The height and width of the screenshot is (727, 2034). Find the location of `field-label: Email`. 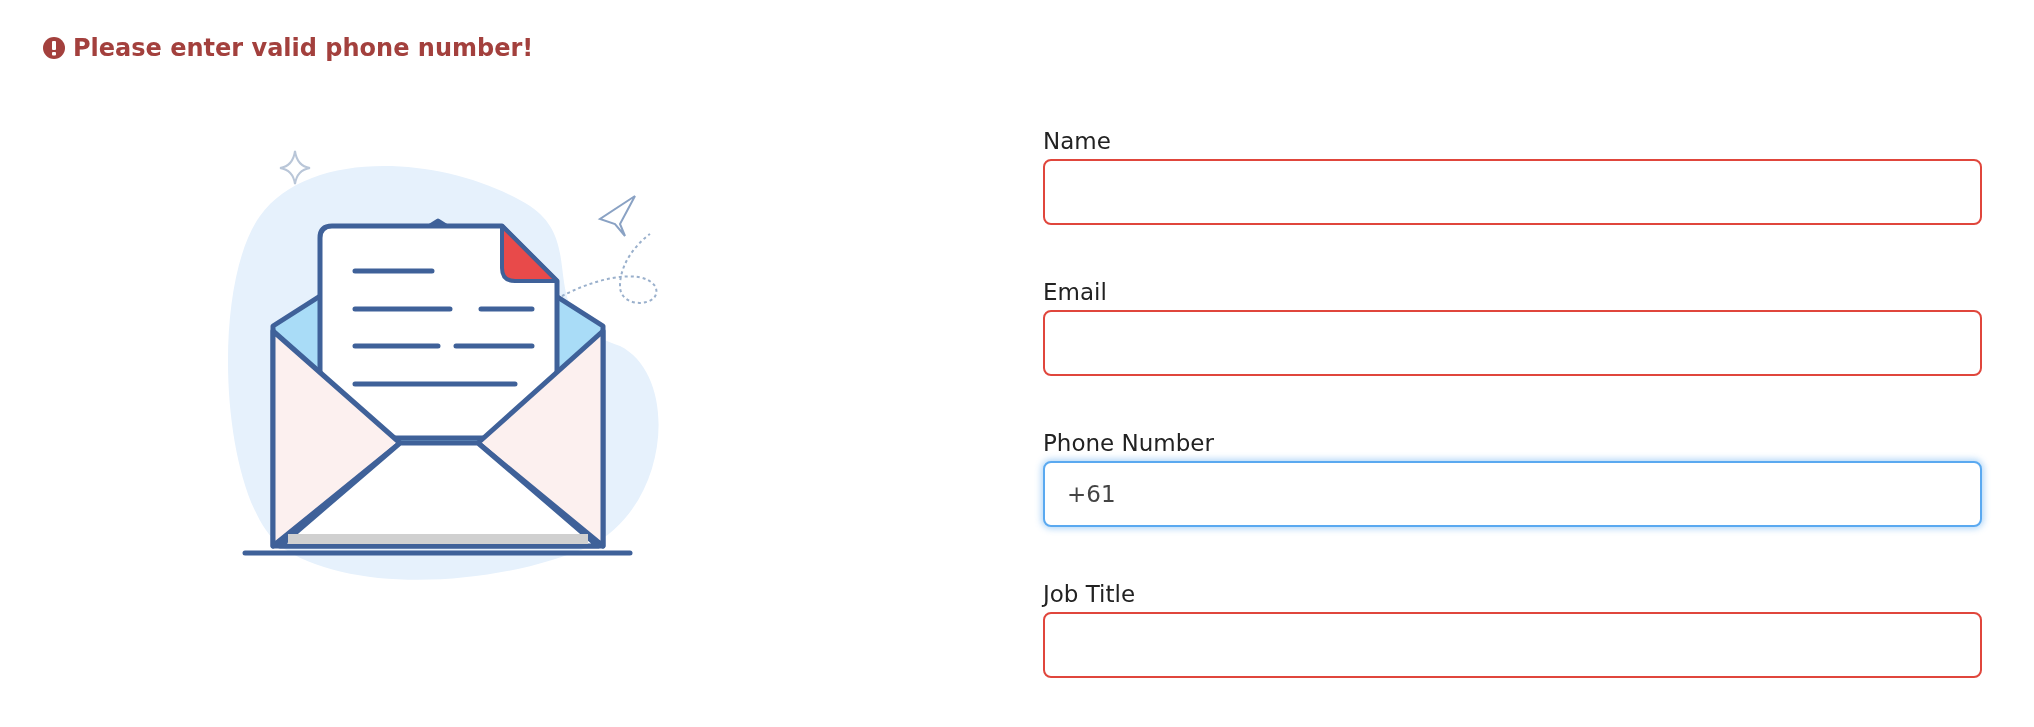

field-label: Email is located at coordinates (1075, 292).